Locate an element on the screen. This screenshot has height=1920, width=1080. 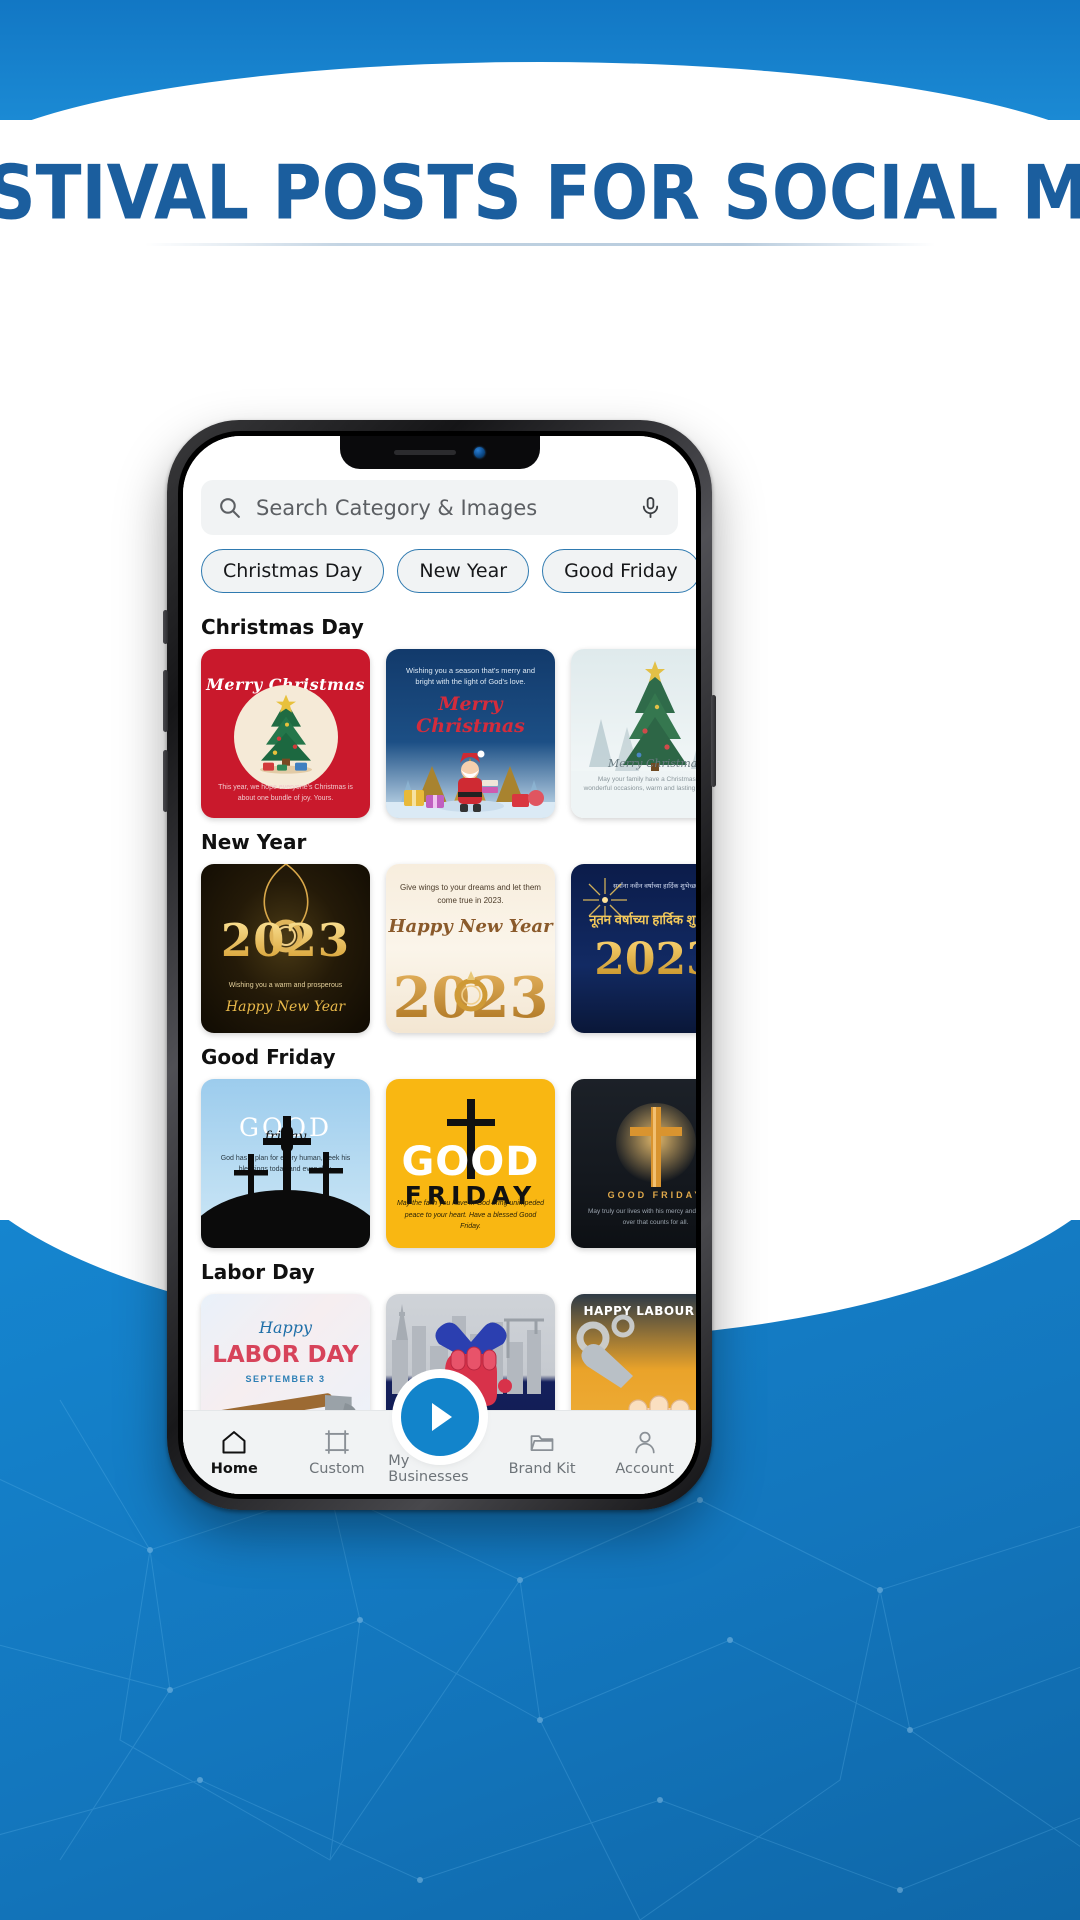
nav-label: Home is located at coordinates (234, 1469).